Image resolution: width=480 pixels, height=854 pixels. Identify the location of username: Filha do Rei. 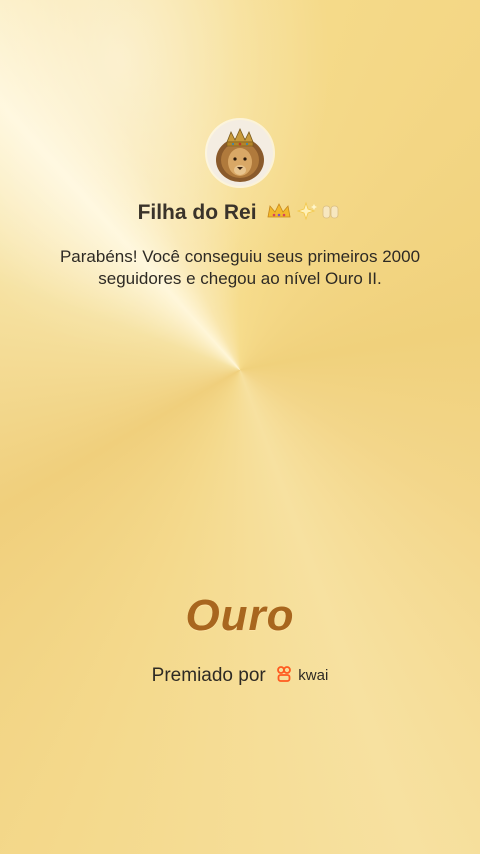
(197, 212).